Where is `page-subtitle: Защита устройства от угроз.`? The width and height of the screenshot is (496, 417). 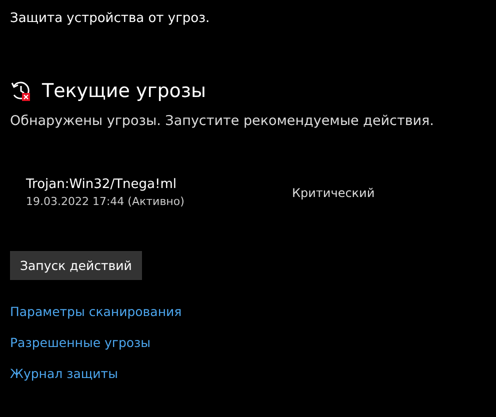 page-subtitle: Защита устройства от угроз. is located at coordinates (110, 19).